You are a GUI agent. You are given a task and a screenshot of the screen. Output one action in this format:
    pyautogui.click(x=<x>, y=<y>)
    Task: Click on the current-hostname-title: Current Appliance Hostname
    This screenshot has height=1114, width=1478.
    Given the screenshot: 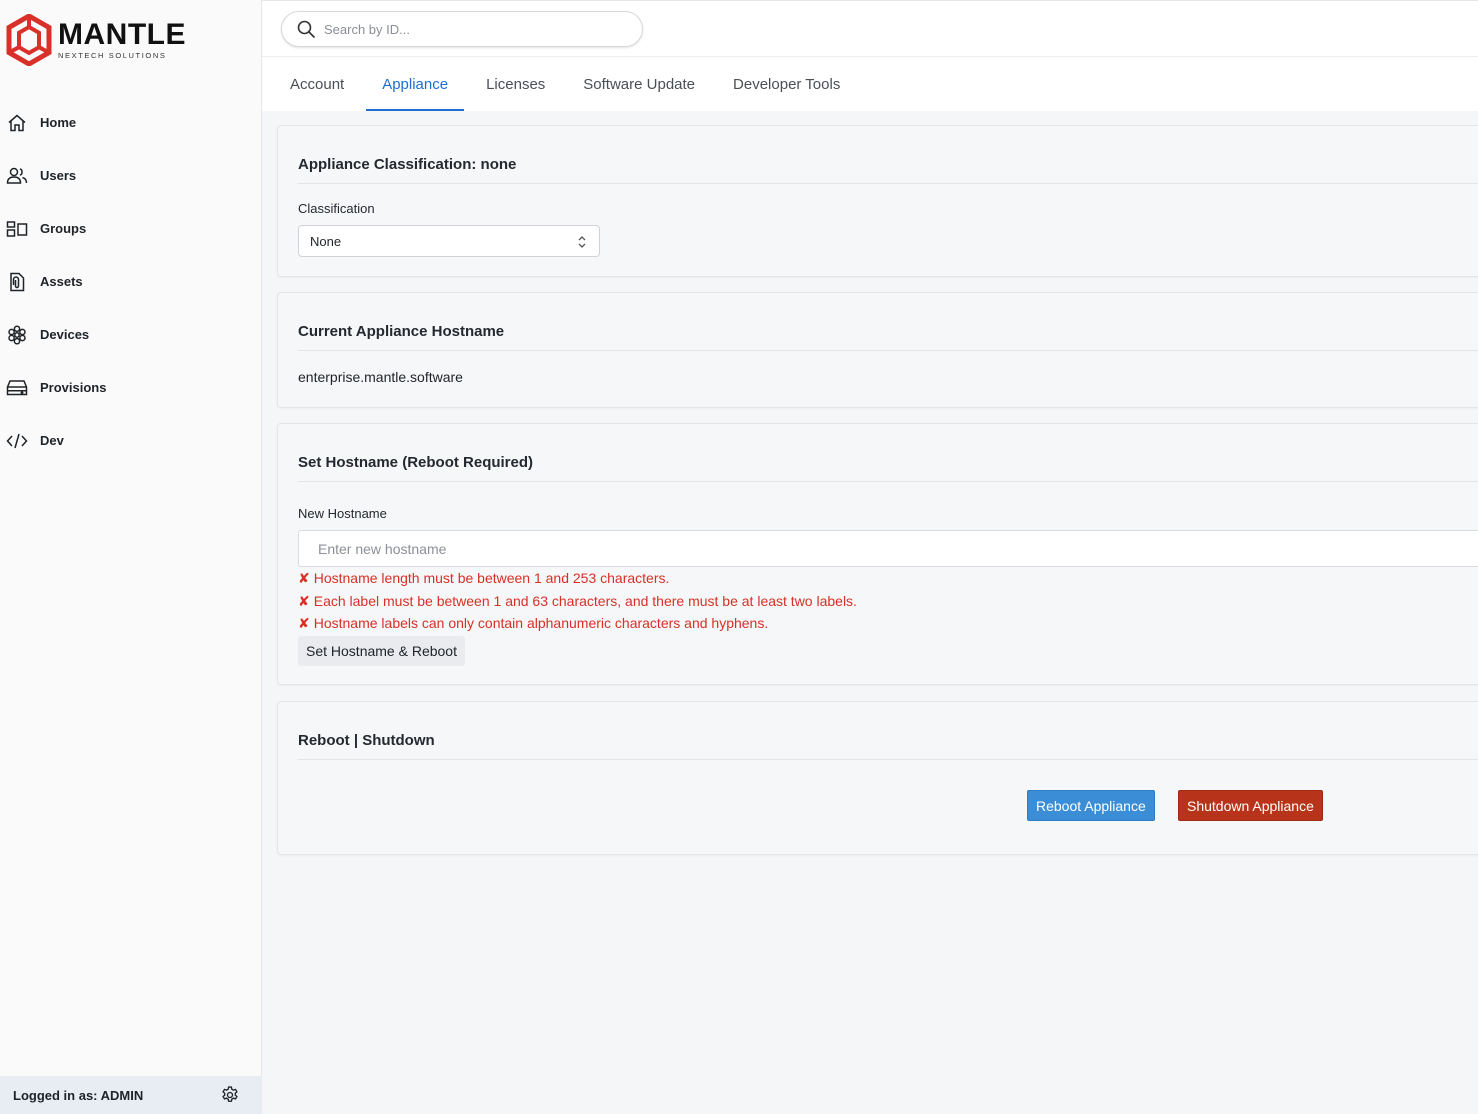 What is the action you would take?
    pyautogui.click(x=888, y=337)
    